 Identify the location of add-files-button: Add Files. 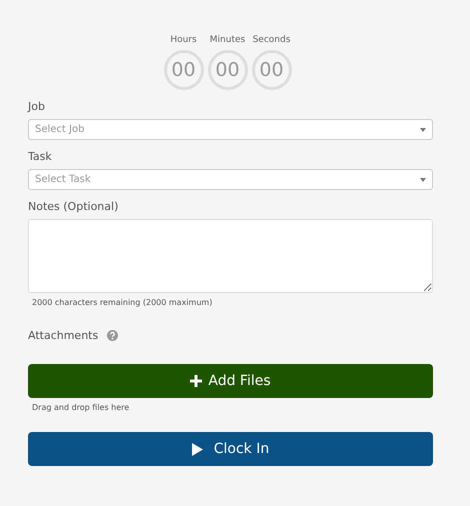
(230, 381).